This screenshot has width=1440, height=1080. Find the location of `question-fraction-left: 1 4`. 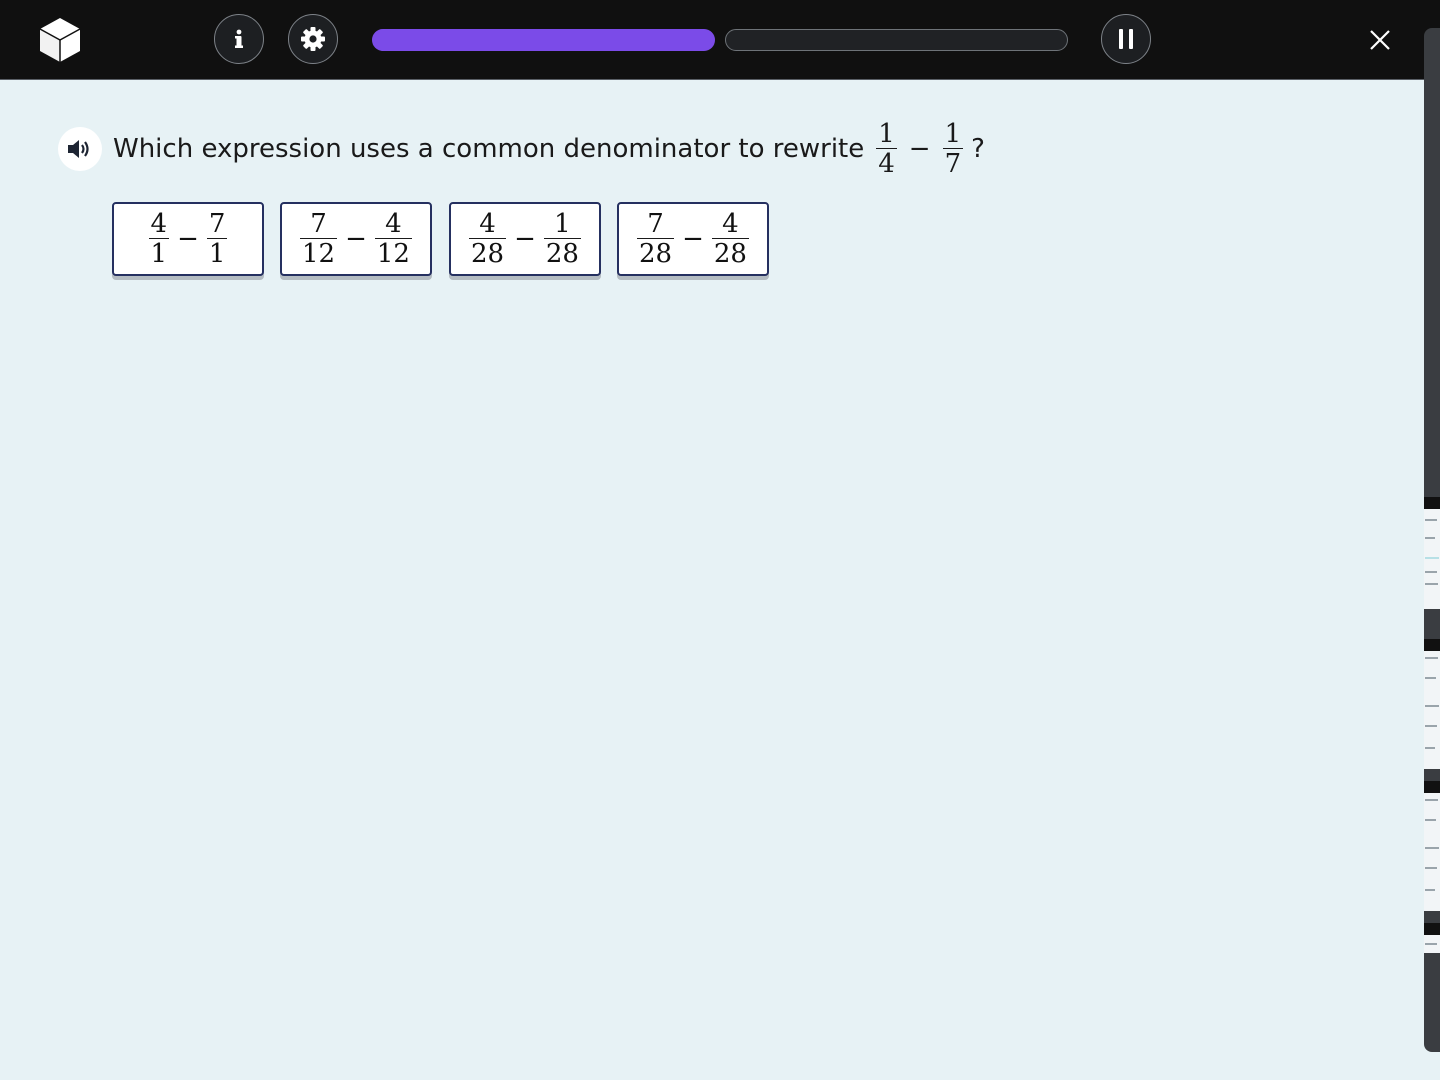

question-fraction-left: 1 4 is located at coordinates (886, 149).